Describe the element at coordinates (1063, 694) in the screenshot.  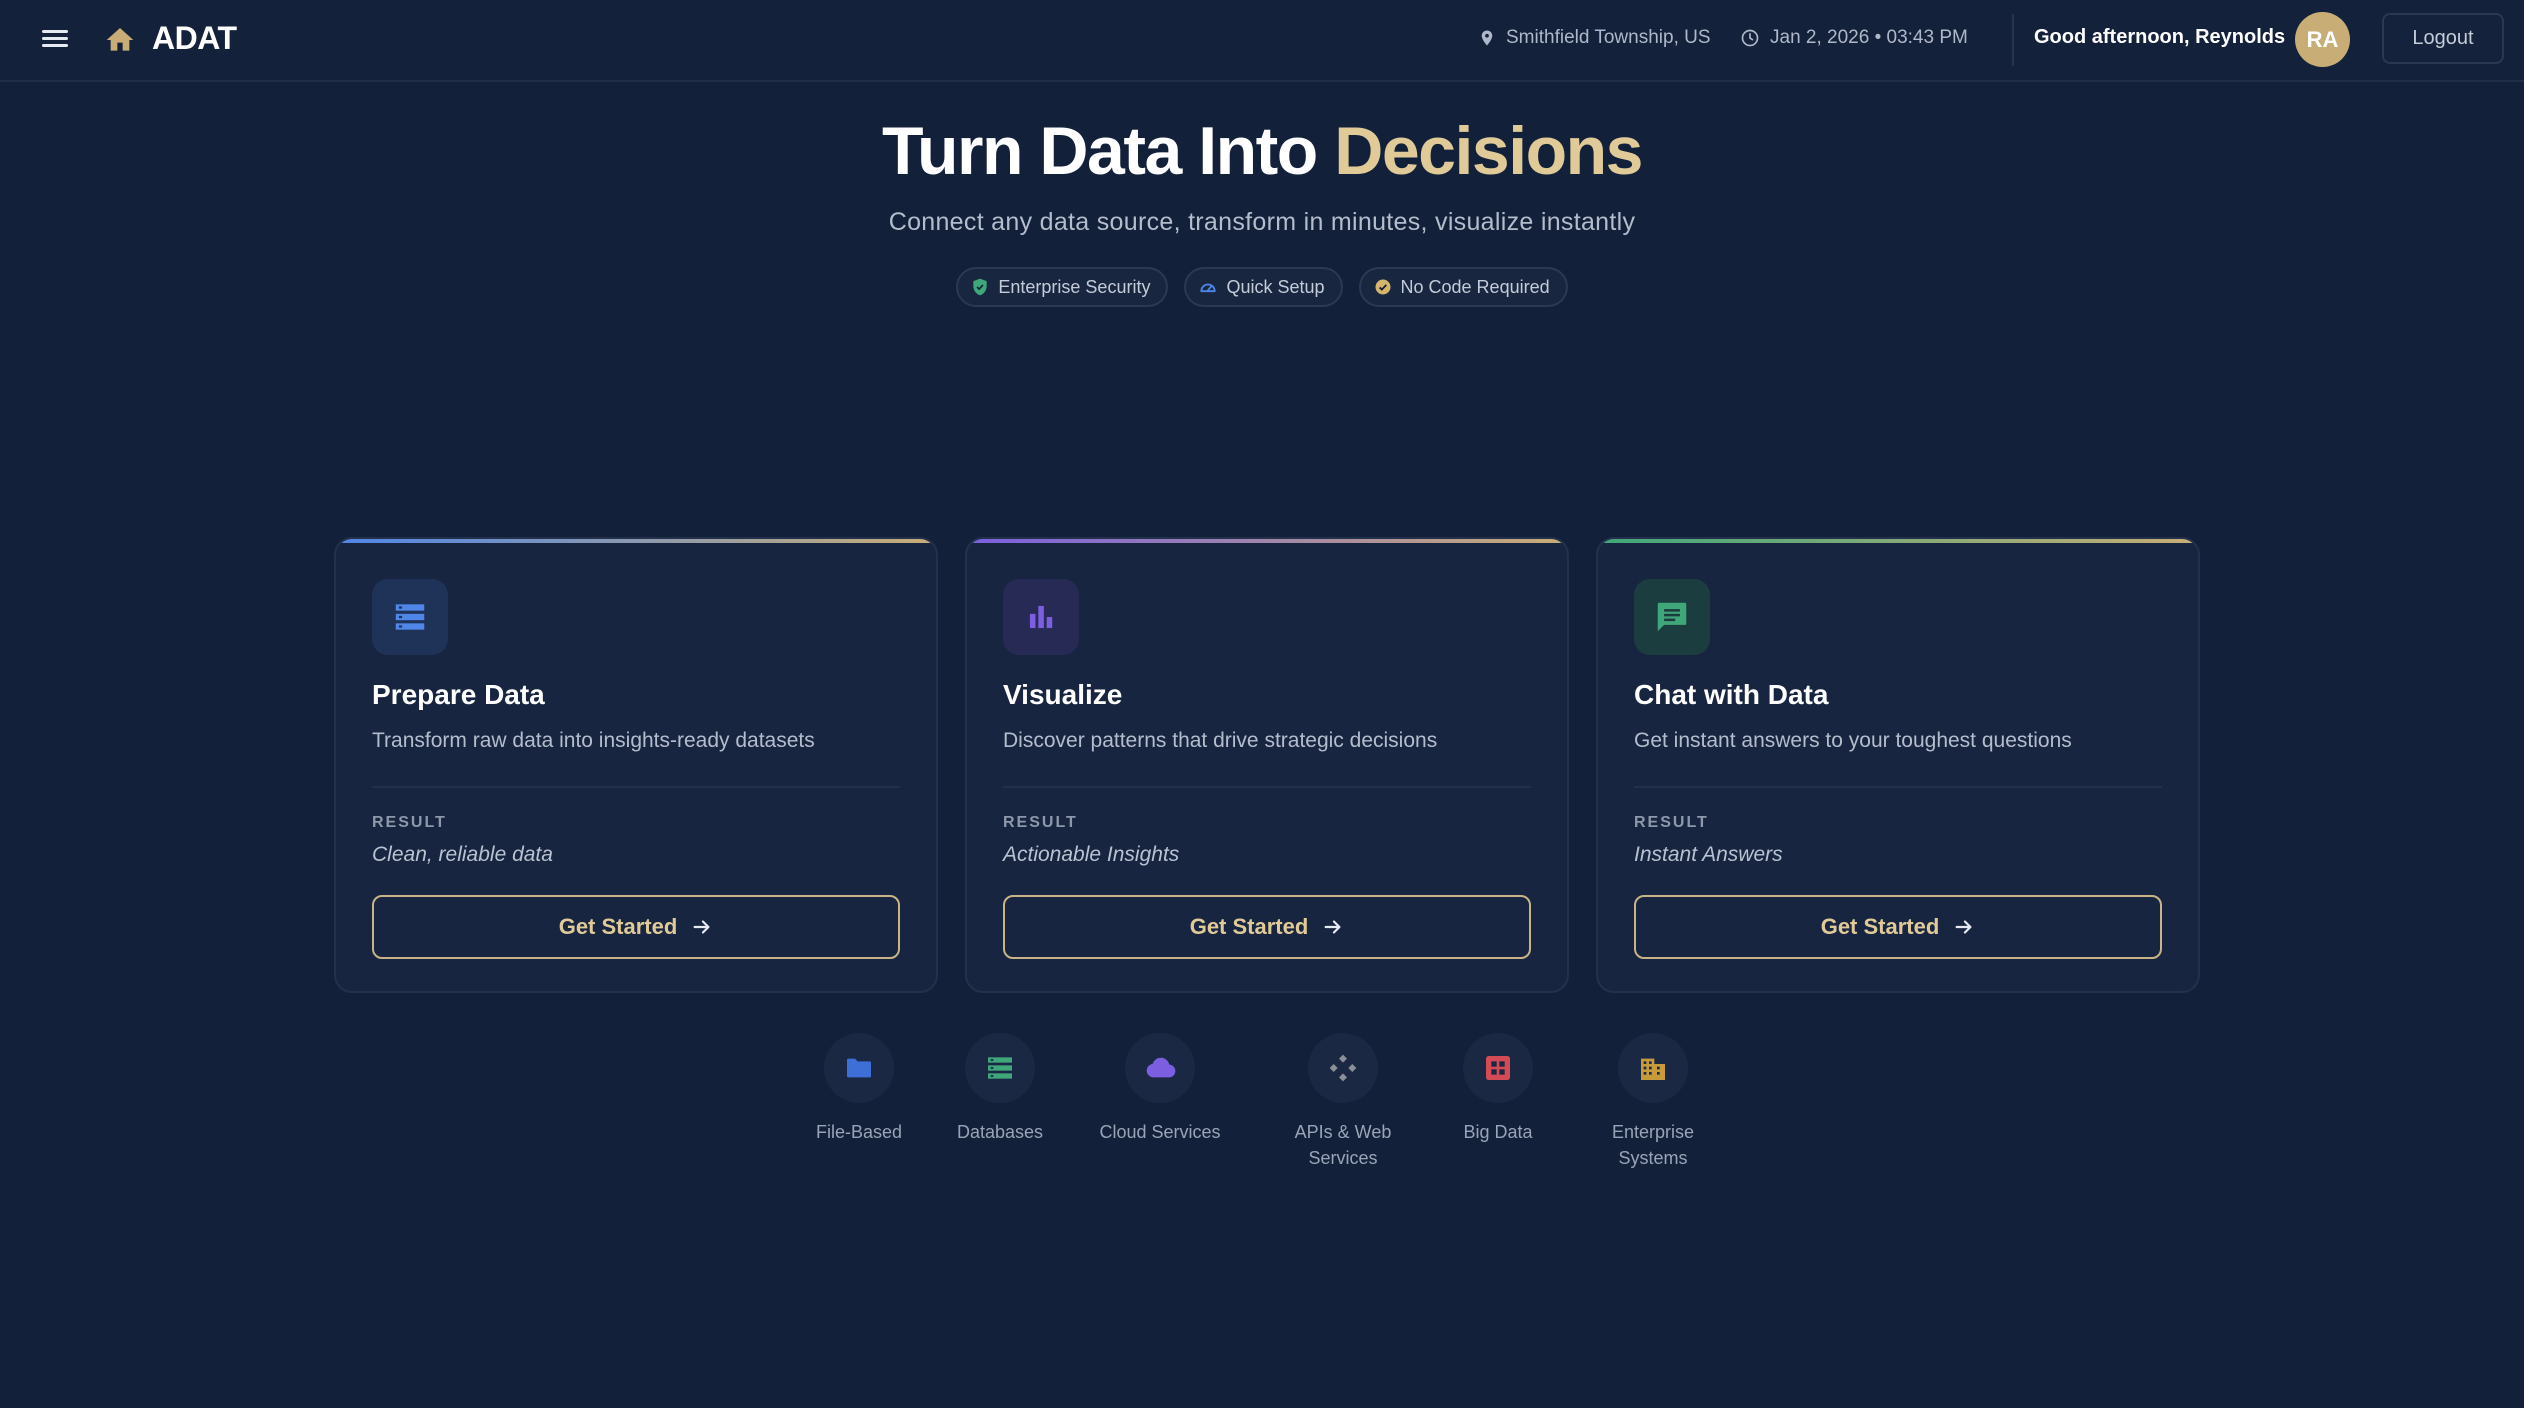
I see `card-title: Visualize` at that location.